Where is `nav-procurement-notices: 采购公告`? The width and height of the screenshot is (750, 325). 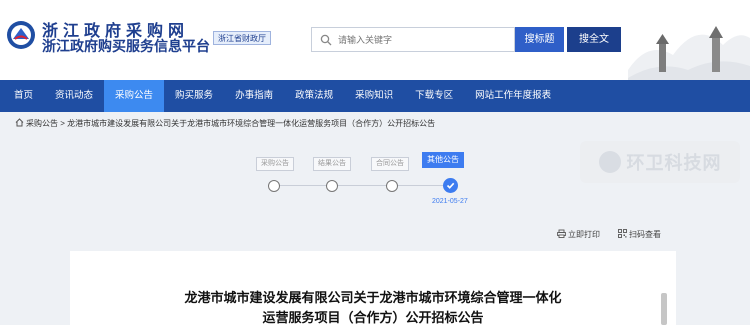
nav-procurement-notices: 采购公告 is located at coordinates (134, 96).